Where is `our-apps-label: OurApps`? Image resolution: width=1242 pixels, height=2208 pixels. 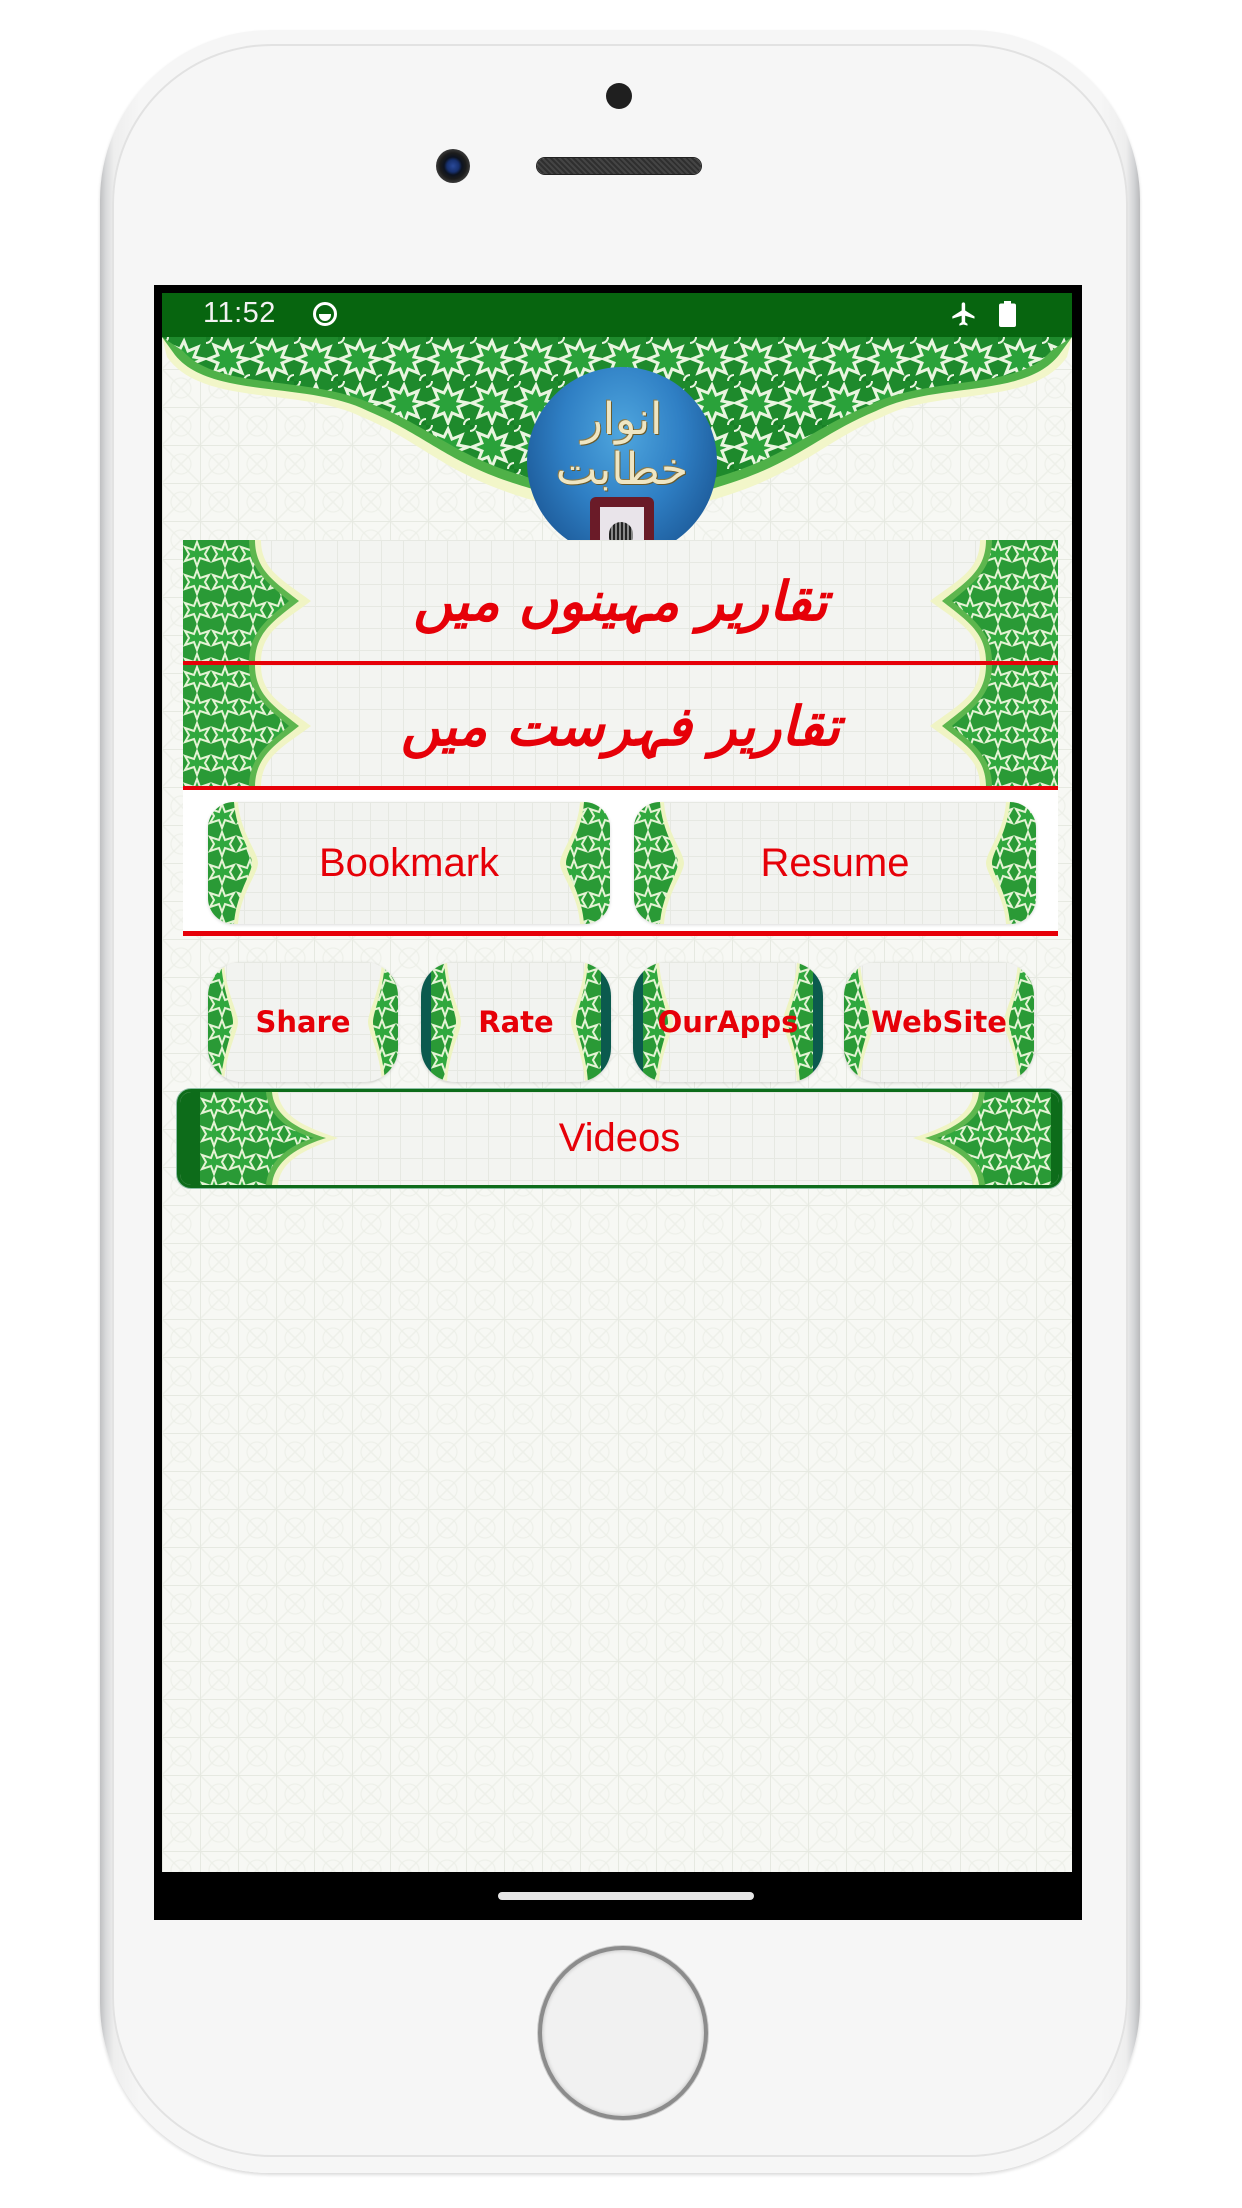
our-apps-label: OurApps is located at coordinates (728, 1022).